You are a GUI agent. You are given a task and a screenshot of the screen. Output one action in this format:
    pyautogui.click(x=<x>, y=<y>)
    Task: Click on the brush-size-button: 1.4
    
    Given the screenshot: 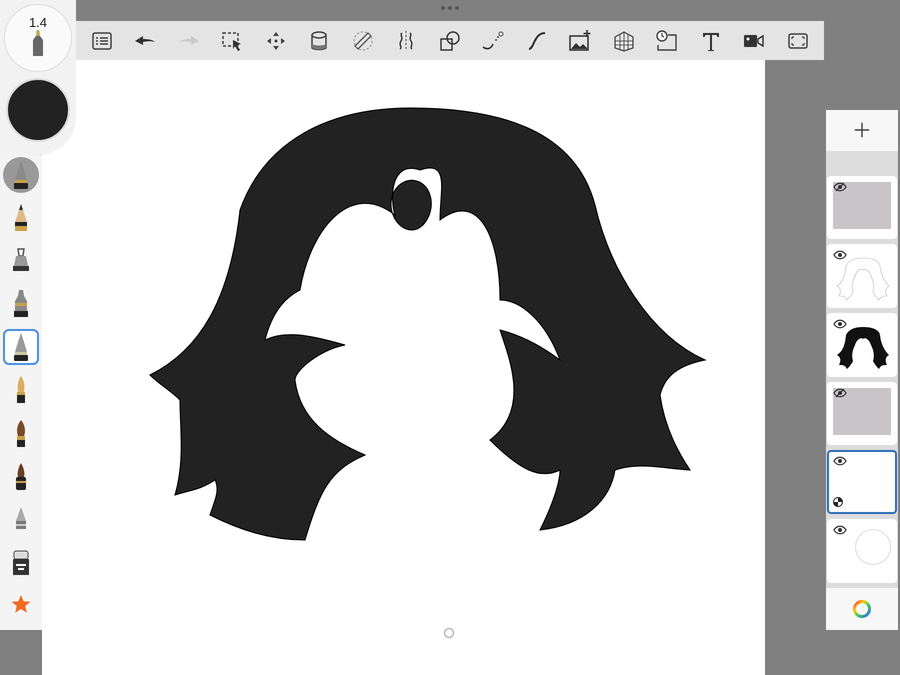 What is the action you would take?
    pyautogui.click(x=38, y=38)
    